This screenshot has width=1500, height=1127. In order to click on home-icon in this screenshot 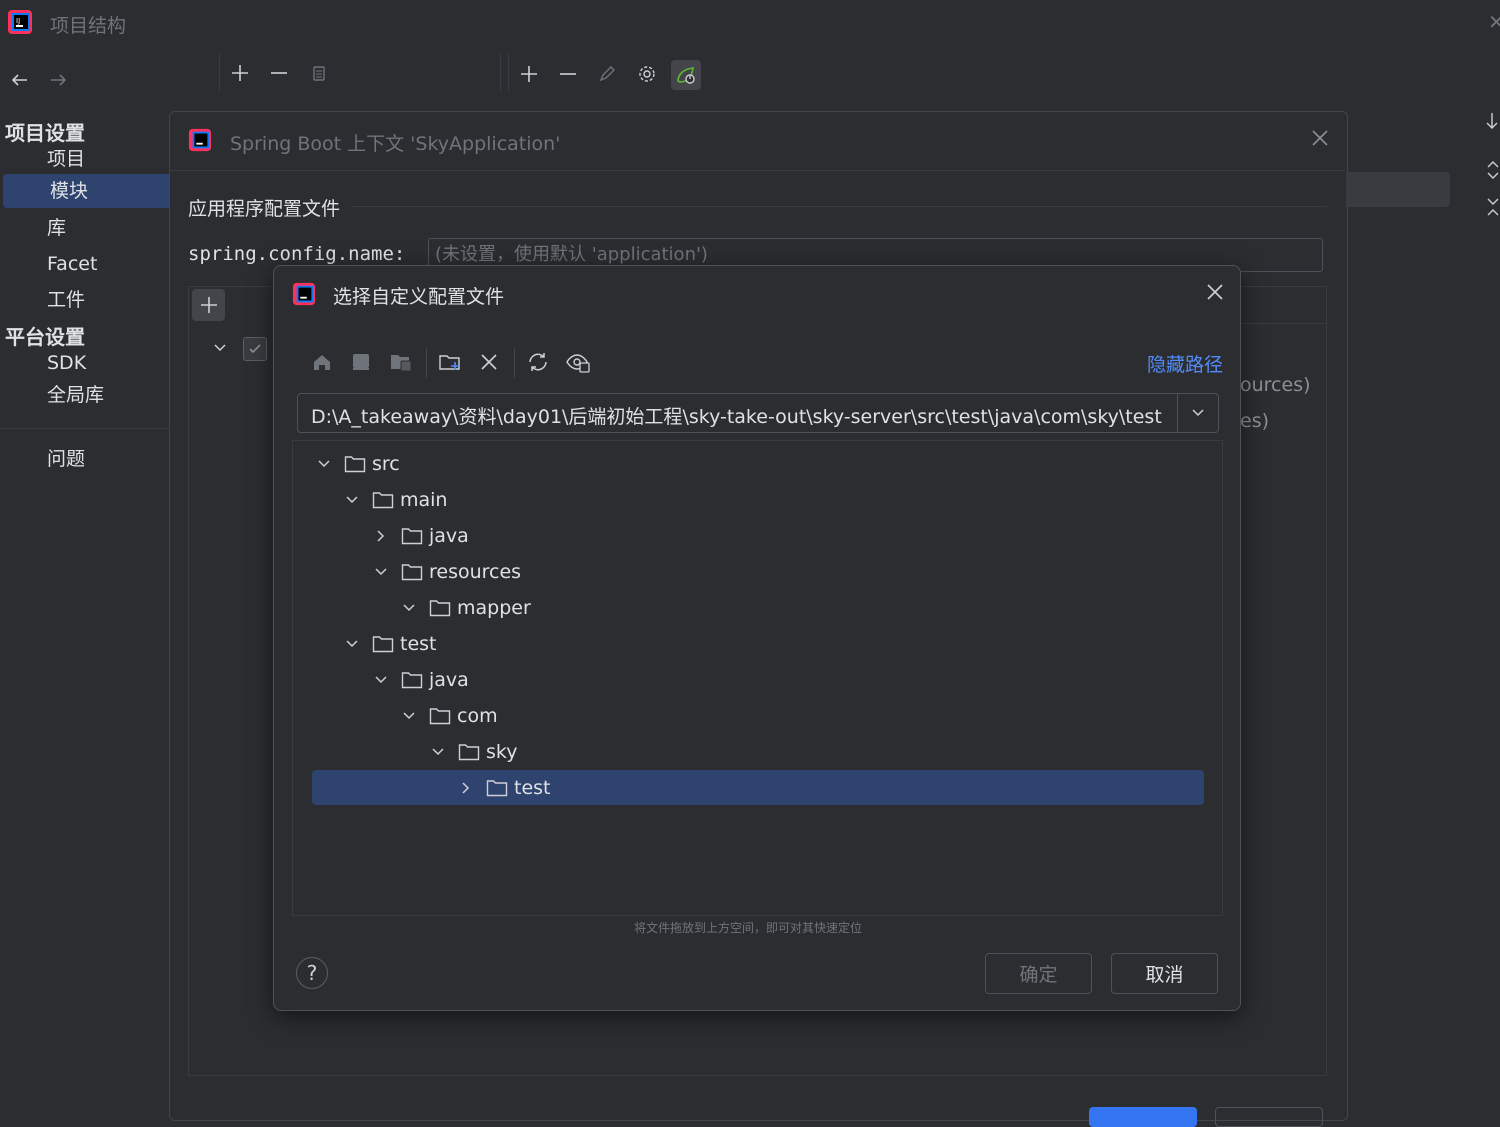, I will do `click(322, 362)`.